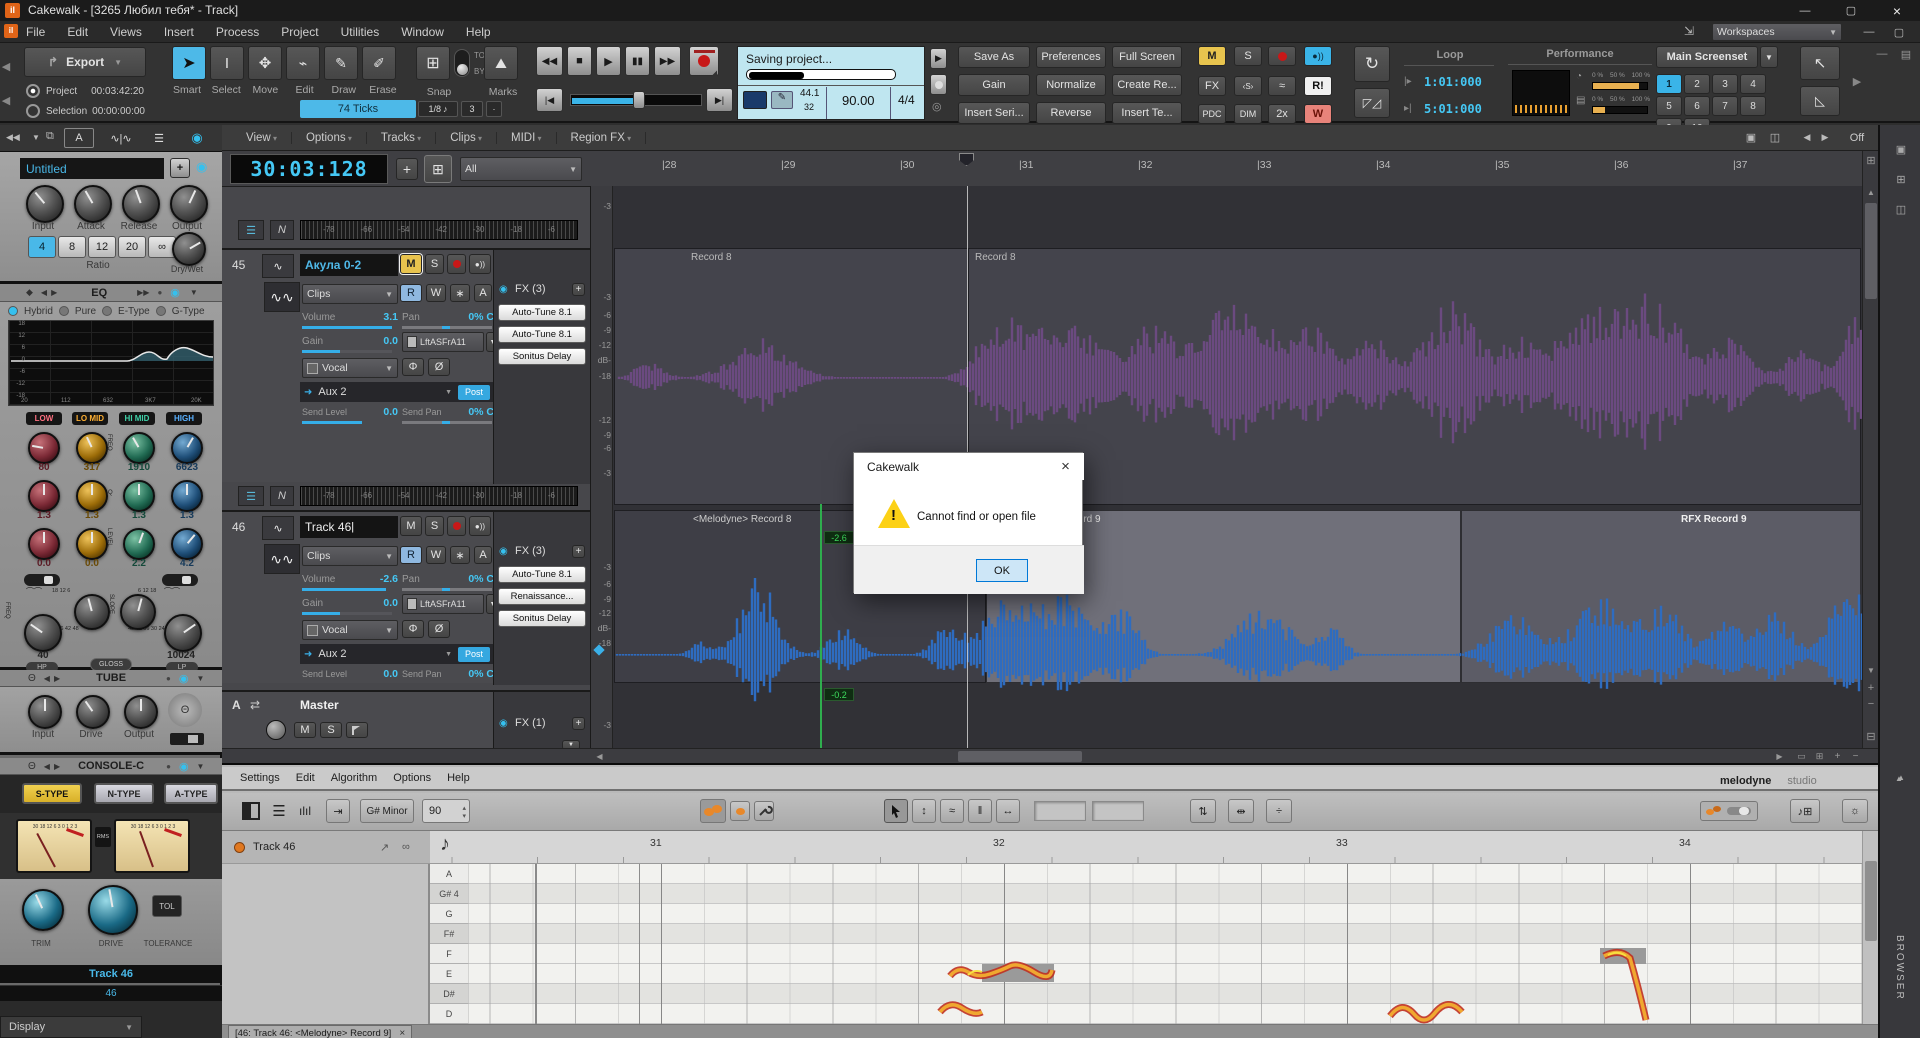 The image size is (1920, 1038). I want to click on workspaces-dropdown: Workspaces ▼, so click(1777, 32).